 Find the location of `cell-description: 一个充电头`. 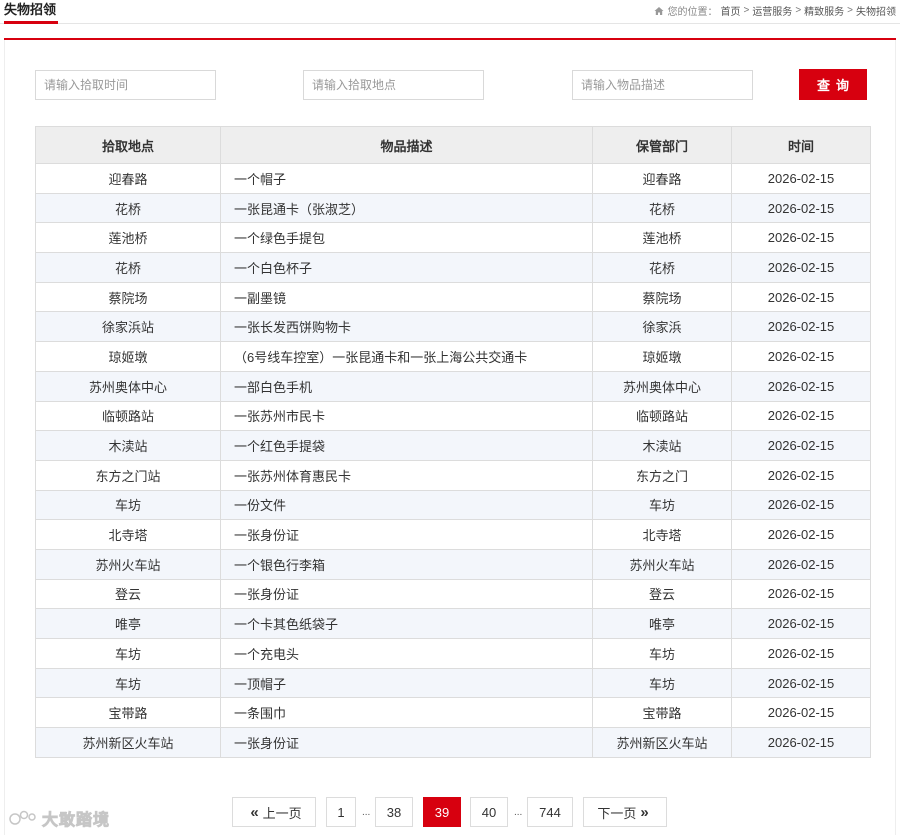

cell-description: 一个充电头 is located at coordinates (406, 653).